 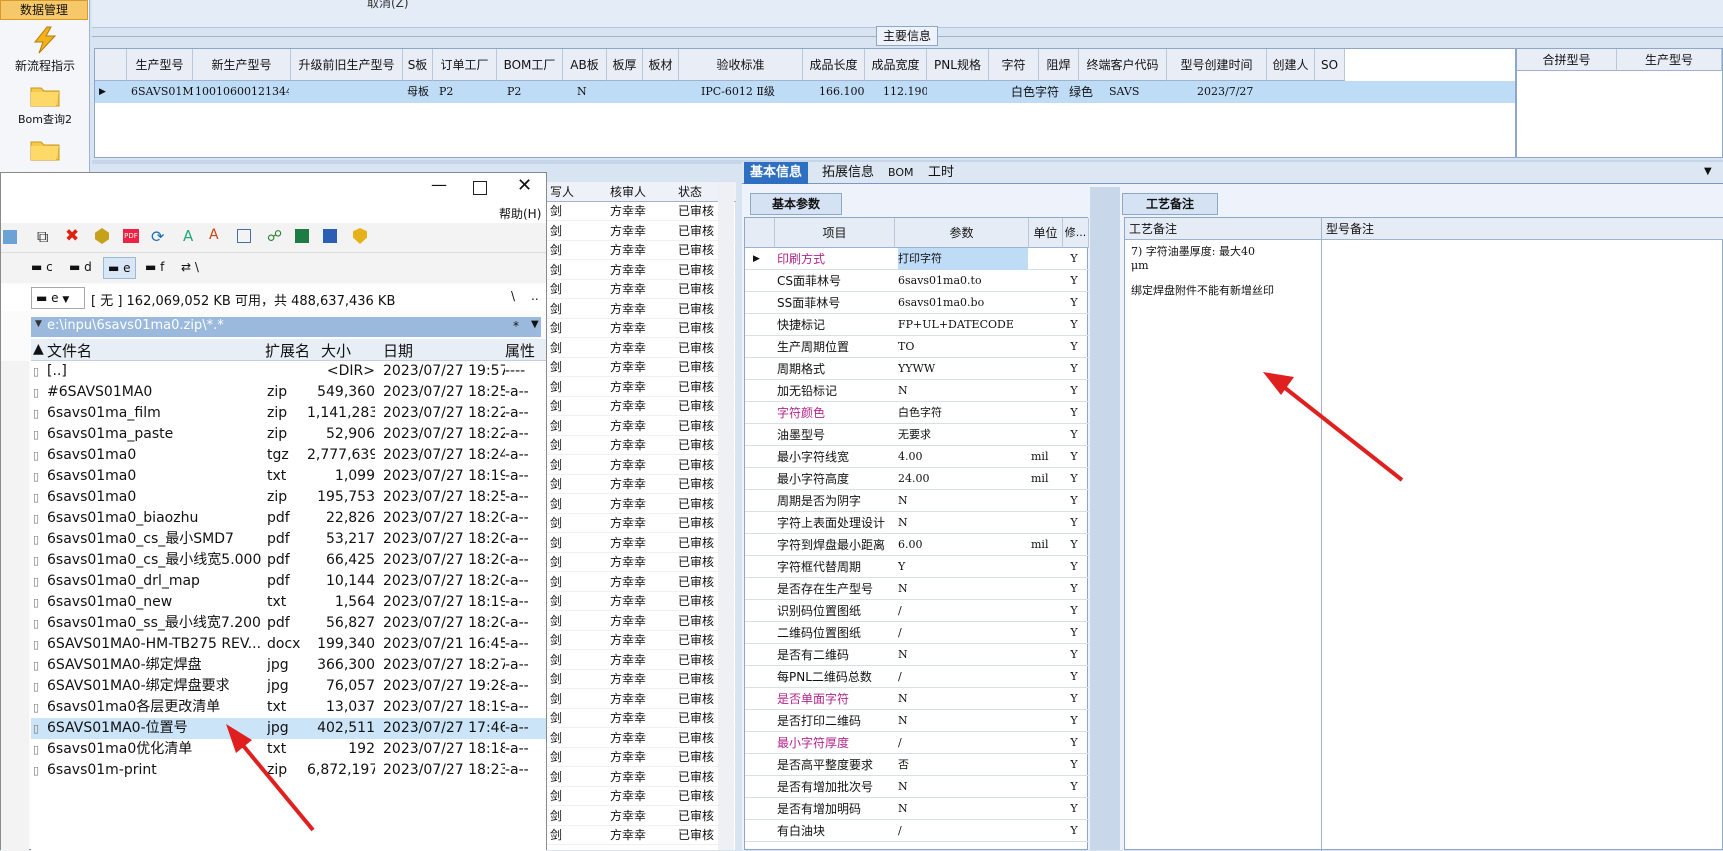 I want to click on param-row: 油墨型号 无要求 Y, so click(x=917, y=435).